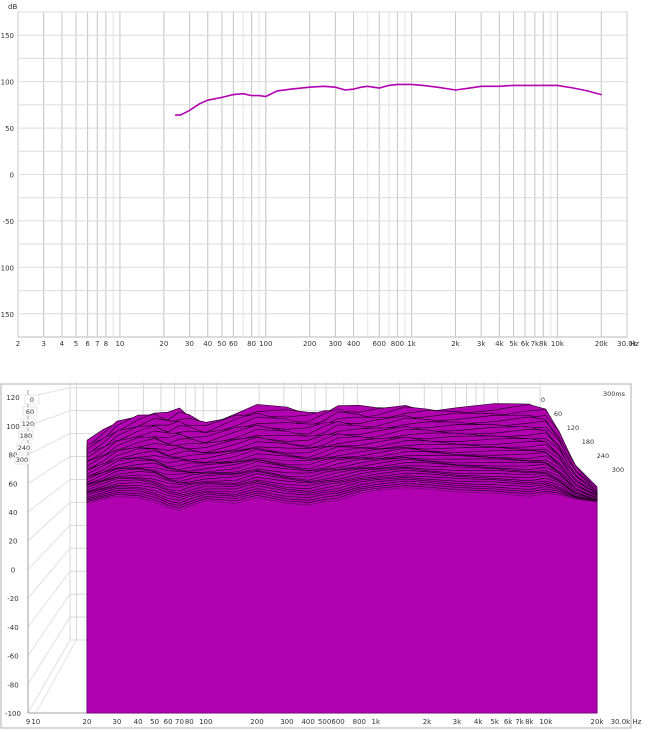 Image resolution: width=652 pixels, height=734 pixels. Describe the element at coordinates (603, 456) in the screenshot. I see `time-label-right: 240` at that location.